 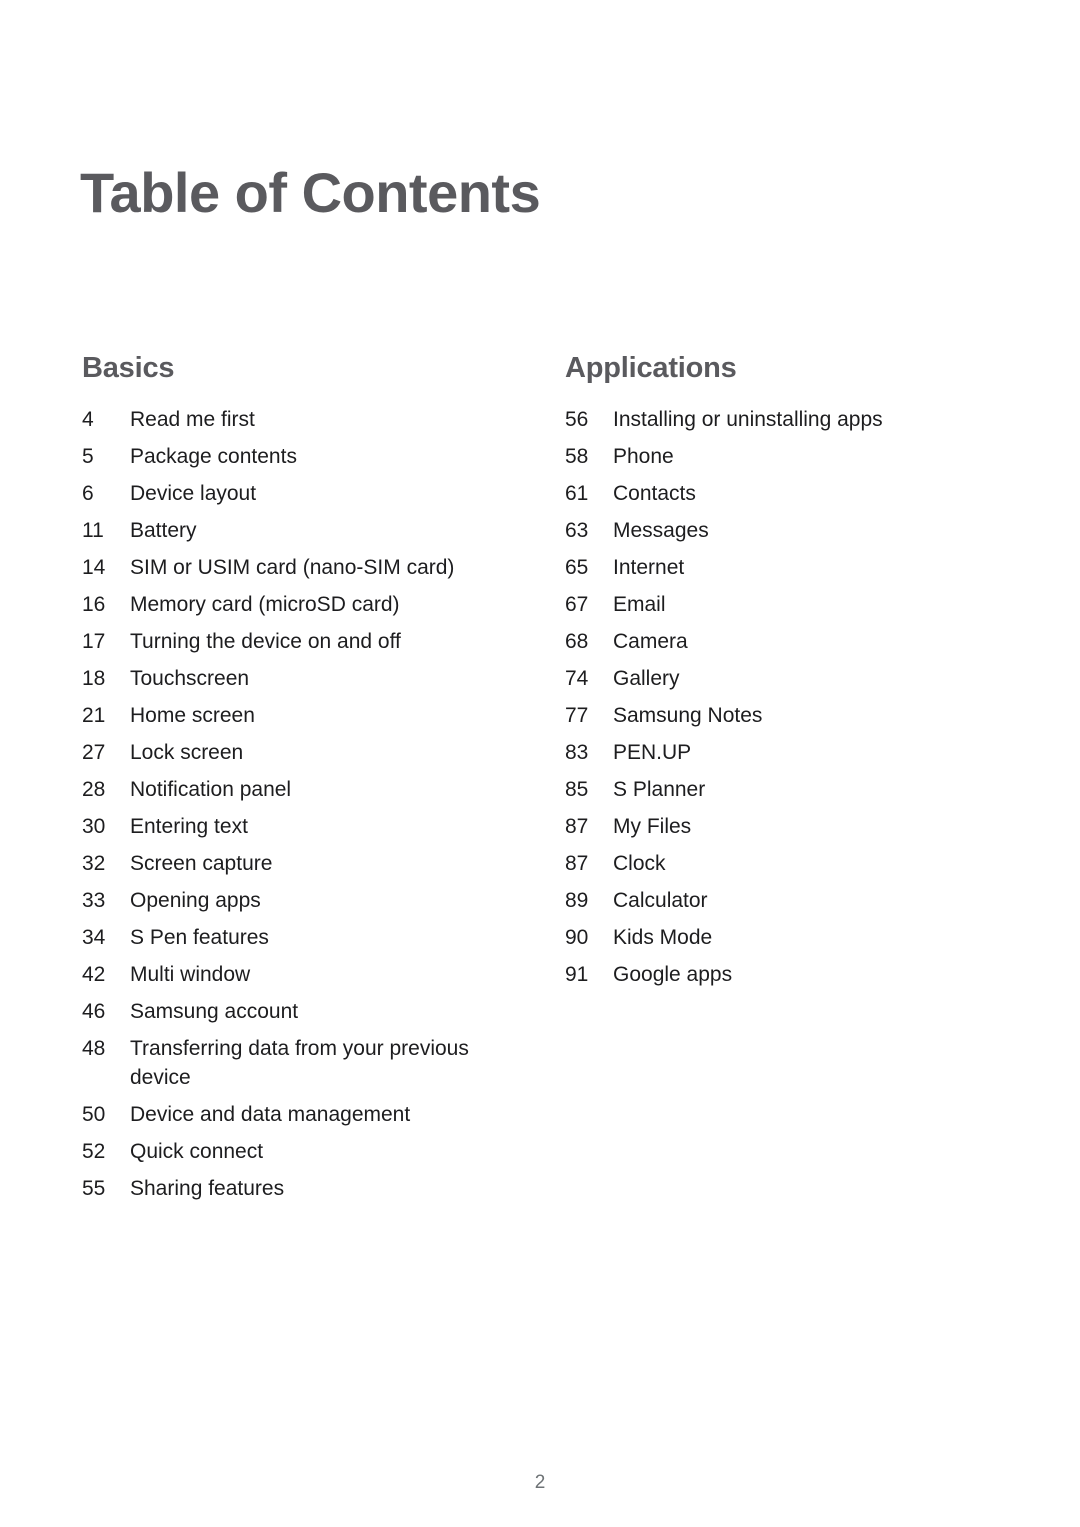 What do you see at coordinates (302, 530) in the screenshot?
I see `toc-entry: 11 Battery` at bounding box center [302, 530].